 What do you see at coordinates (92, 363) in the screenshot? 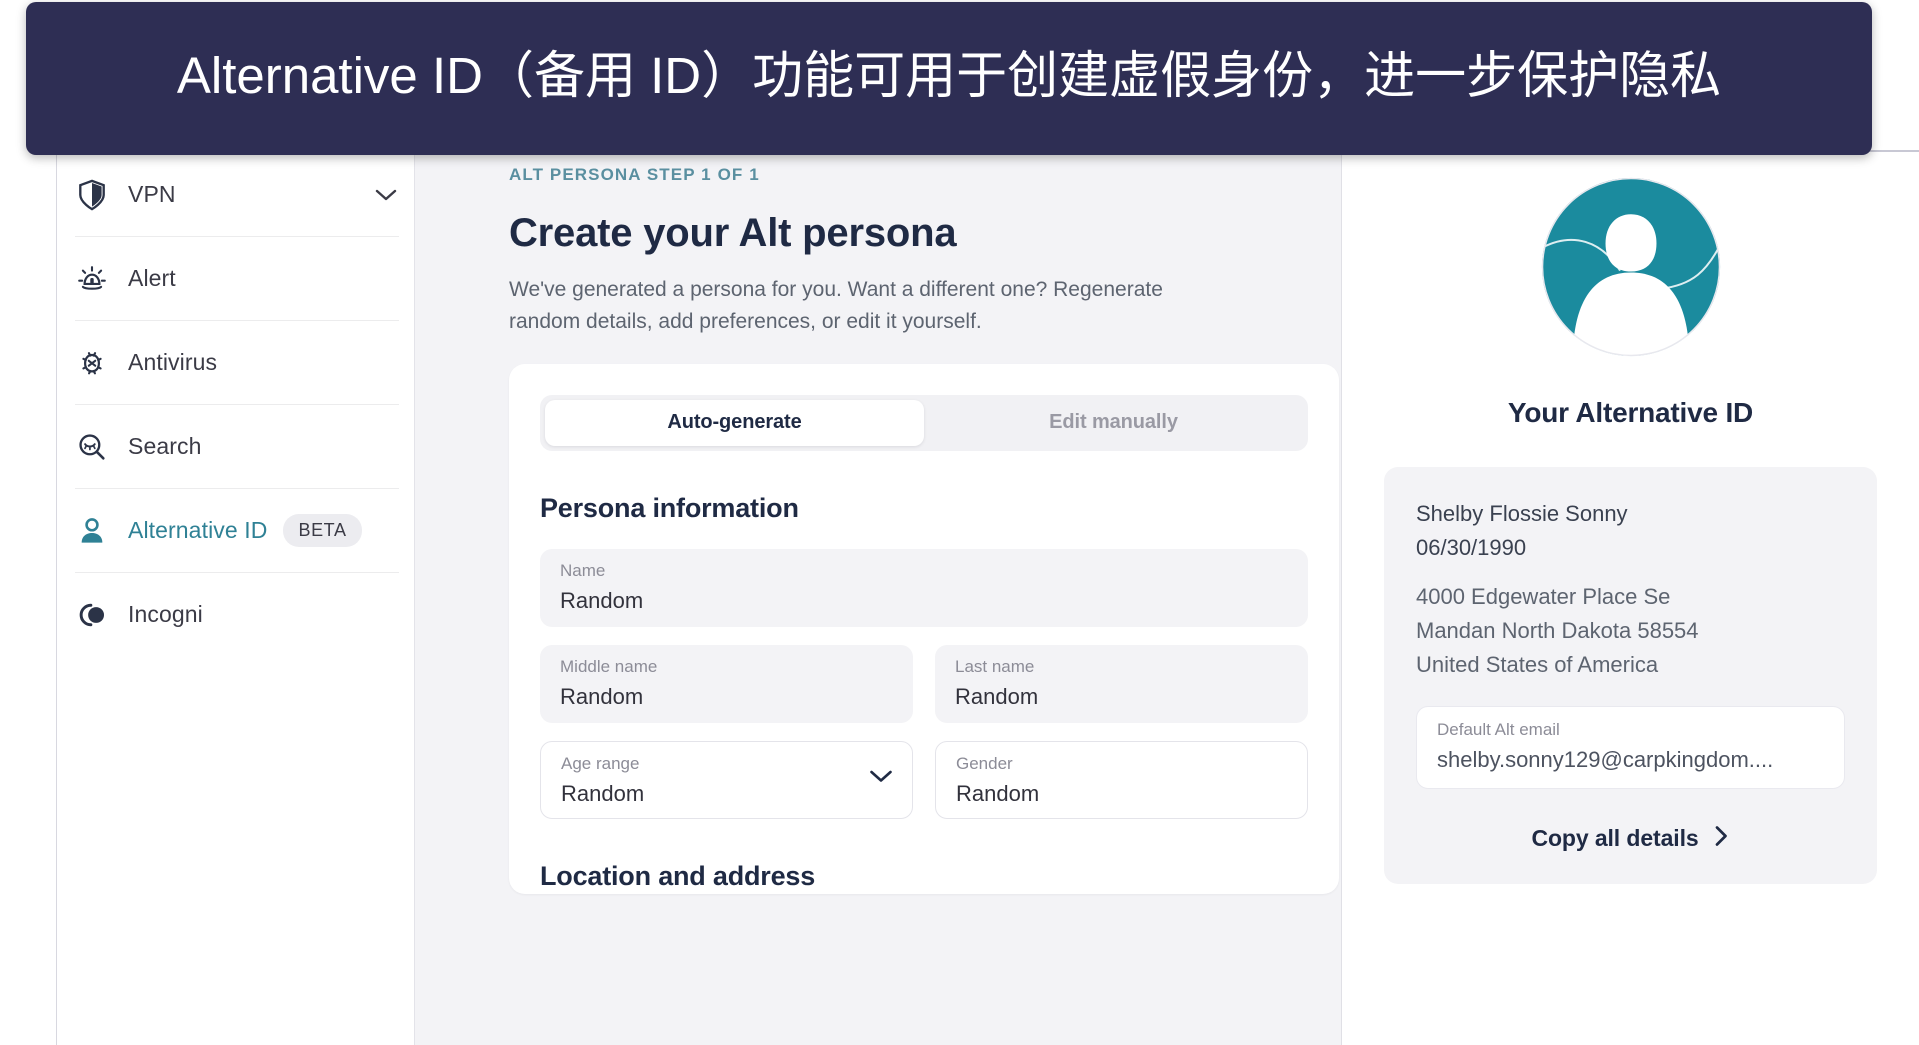
I see `bug-icon` at bounding box center [92, 363].